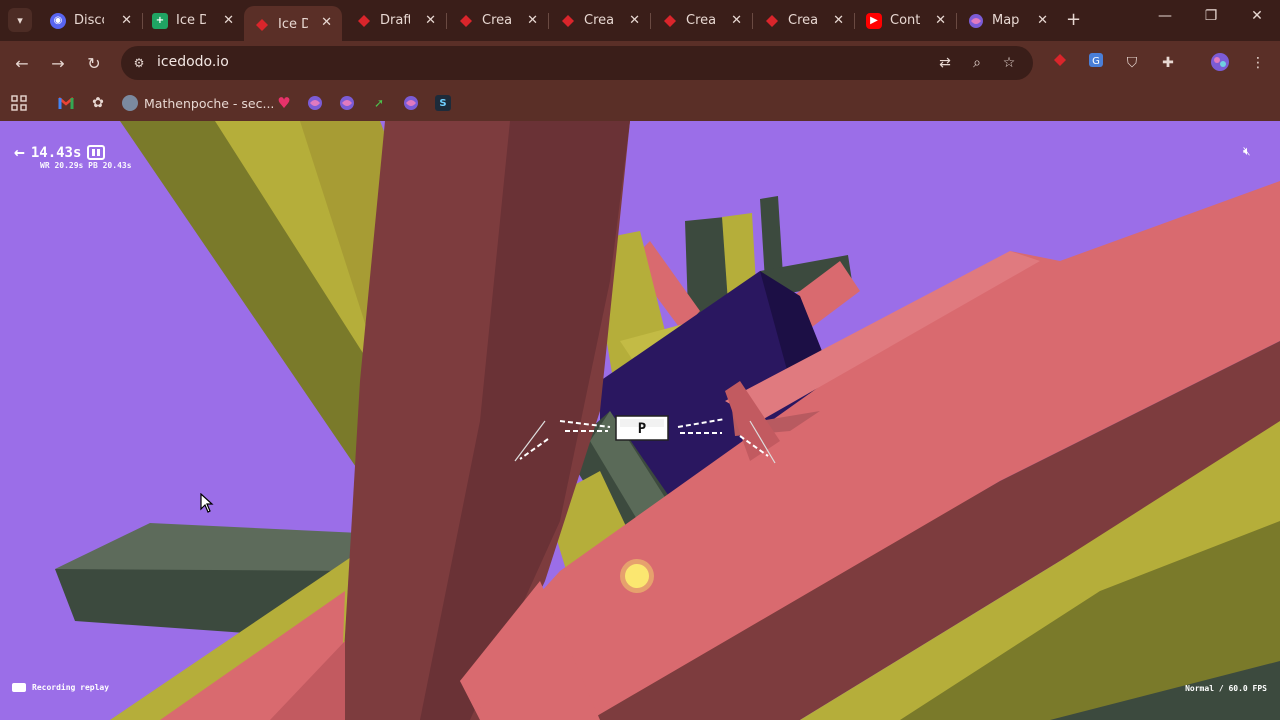 This screenshot has height=720, width=1280. Describe the element at coordinates (19, 687) in the screenshot. I see `camera-icon` at that location.